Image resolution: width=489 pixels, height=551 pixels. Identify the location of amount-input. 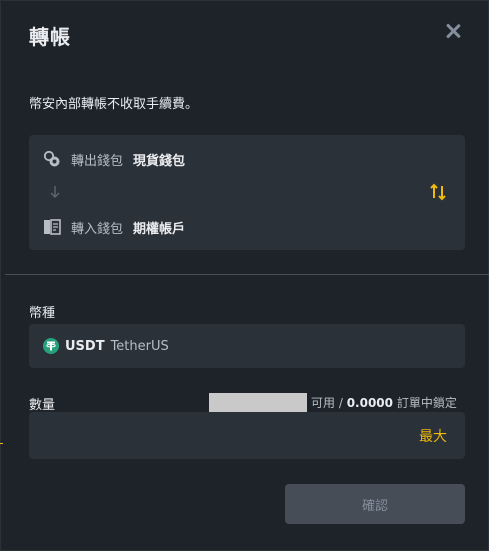
(214, 435).